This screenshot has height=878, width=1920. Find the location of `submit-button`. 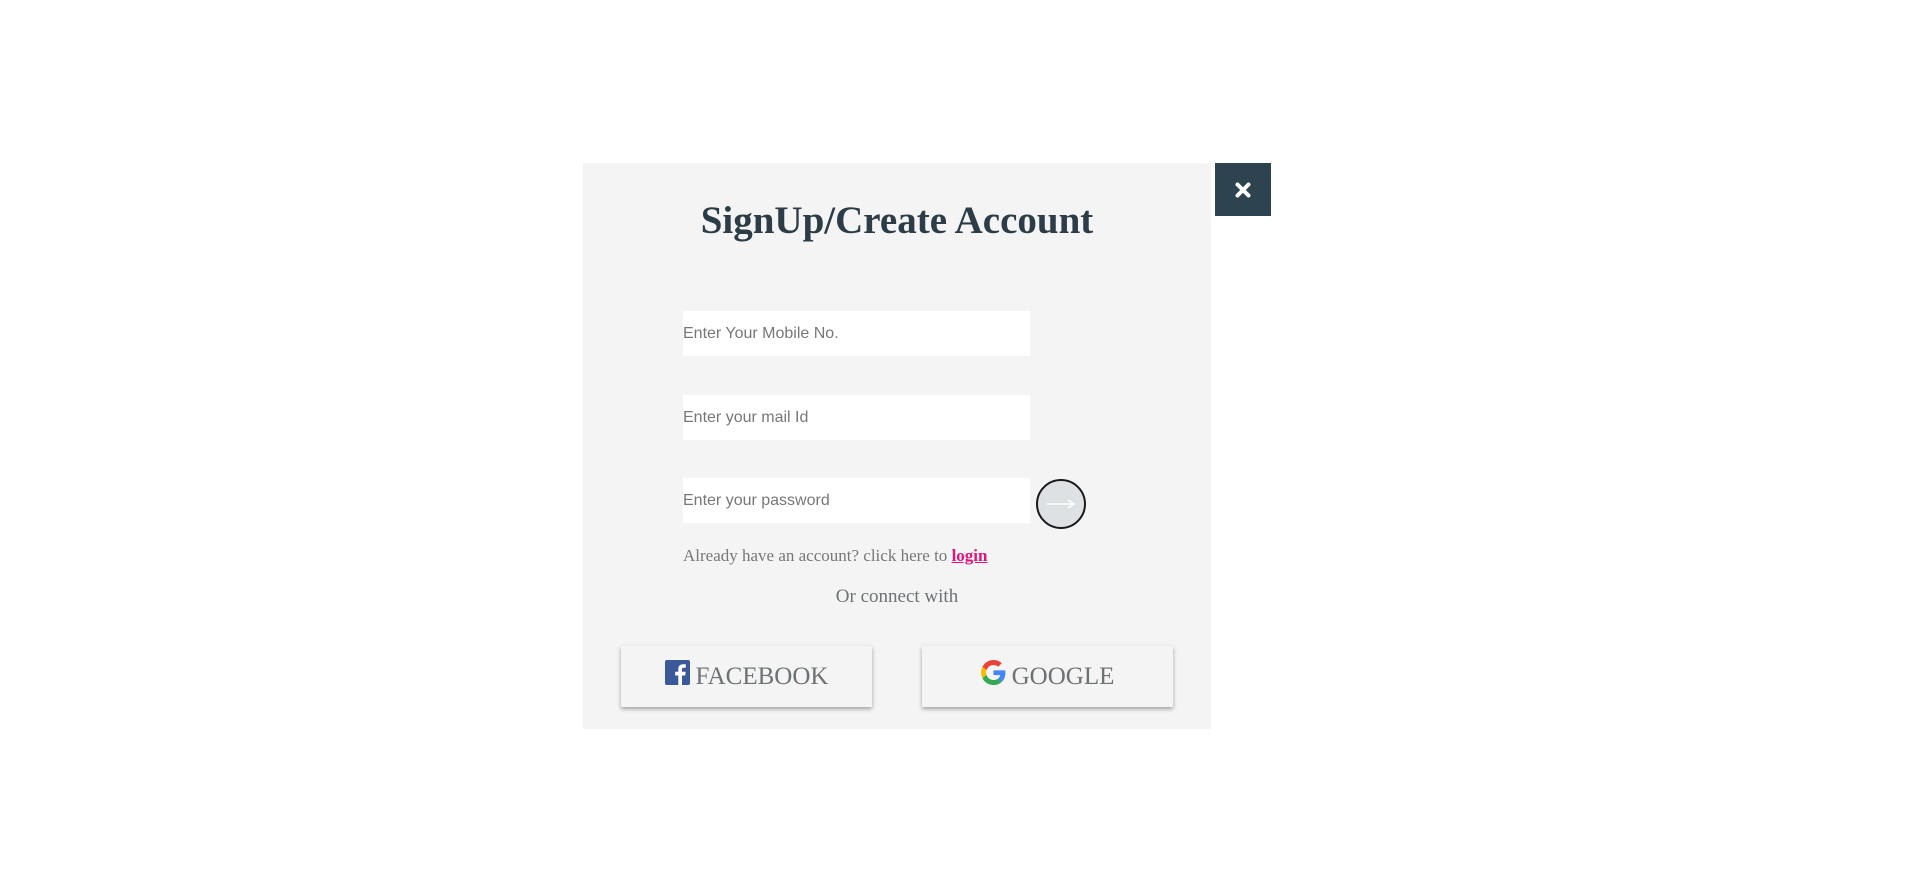

submit-button is located at coordinates (1061, 504).